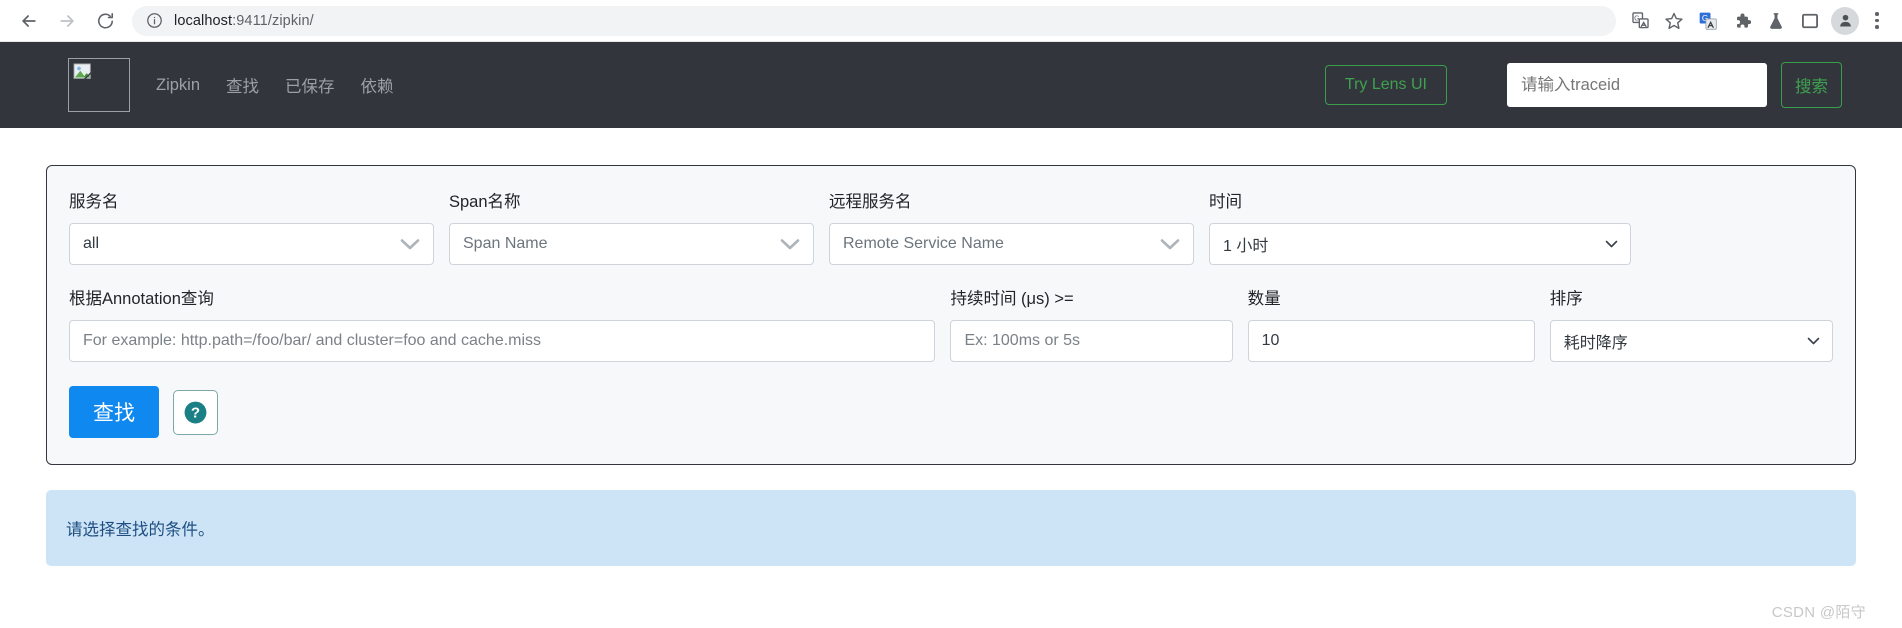 The height and width of the screenshot is (628, 1902). What do you see at coordinates (1246, 246) in the screenshot?
I see `lookback-value: 1 小时` at bounding box center [1246, 246].